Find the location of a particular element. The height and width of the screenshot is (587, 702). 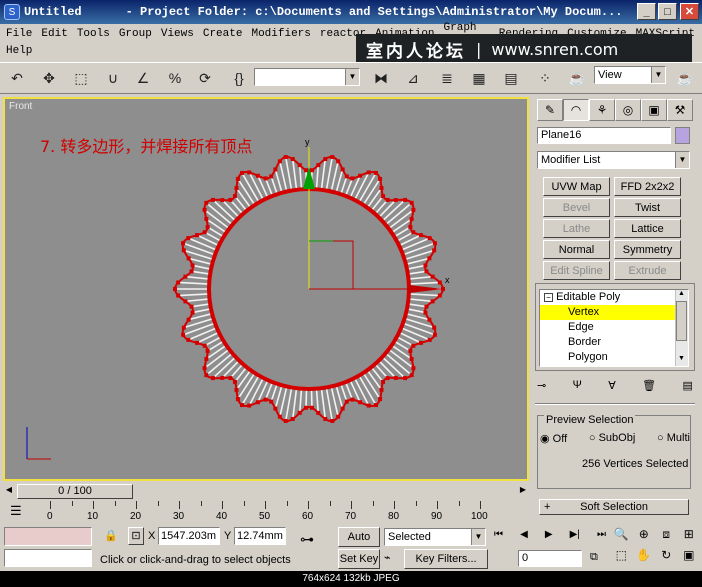

maximize-button: □ is located at coordinates (667, 11).